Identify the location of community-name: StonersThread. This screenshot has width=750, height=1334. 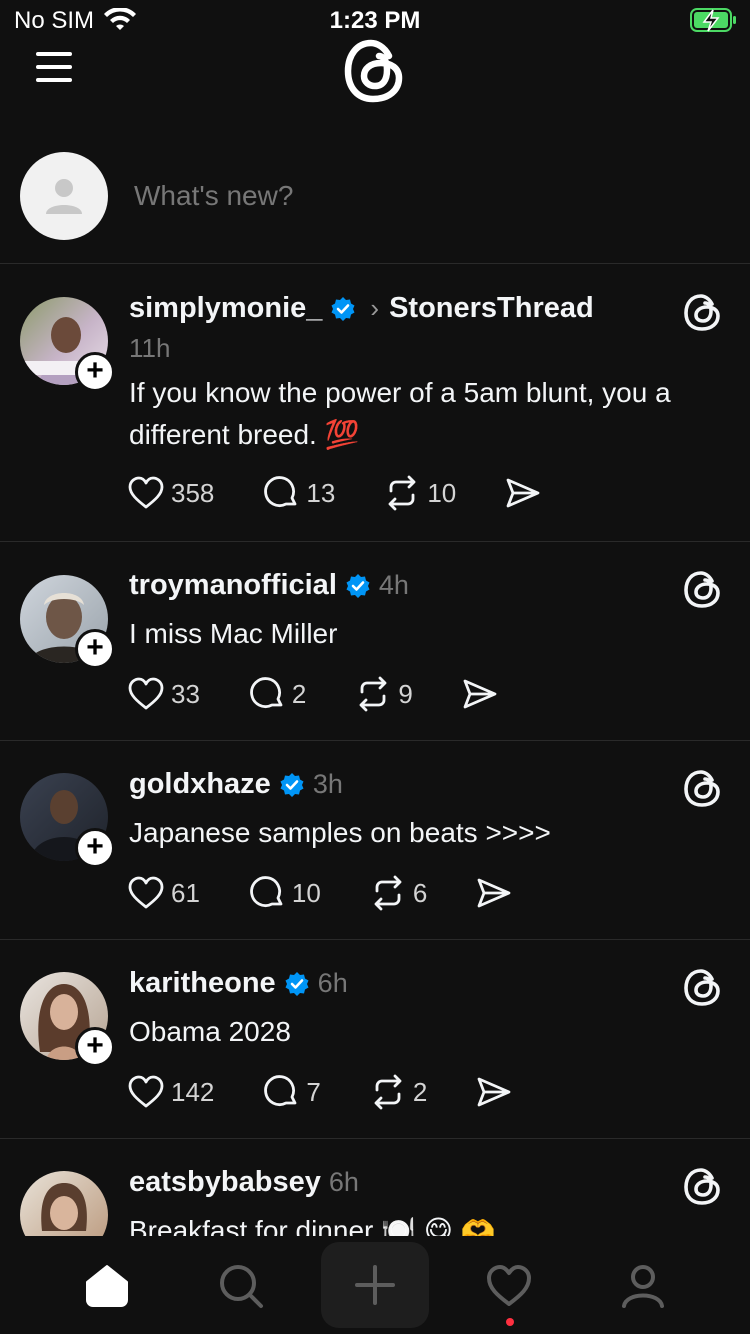
(491, 308).